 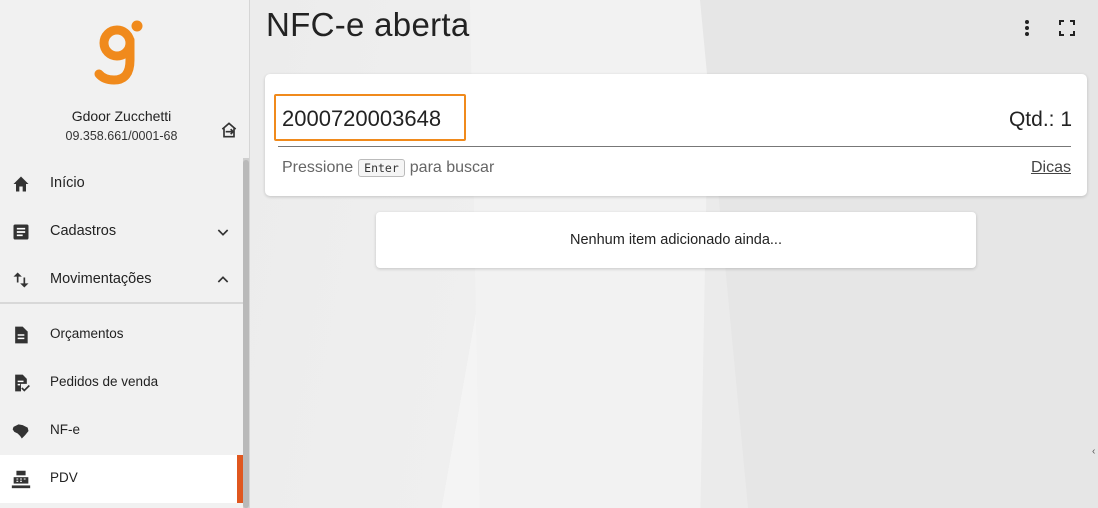 What do you see at coordinates (240, 479) in the screenshot?
I see `active-indicator` at bounding box center [240, 479].